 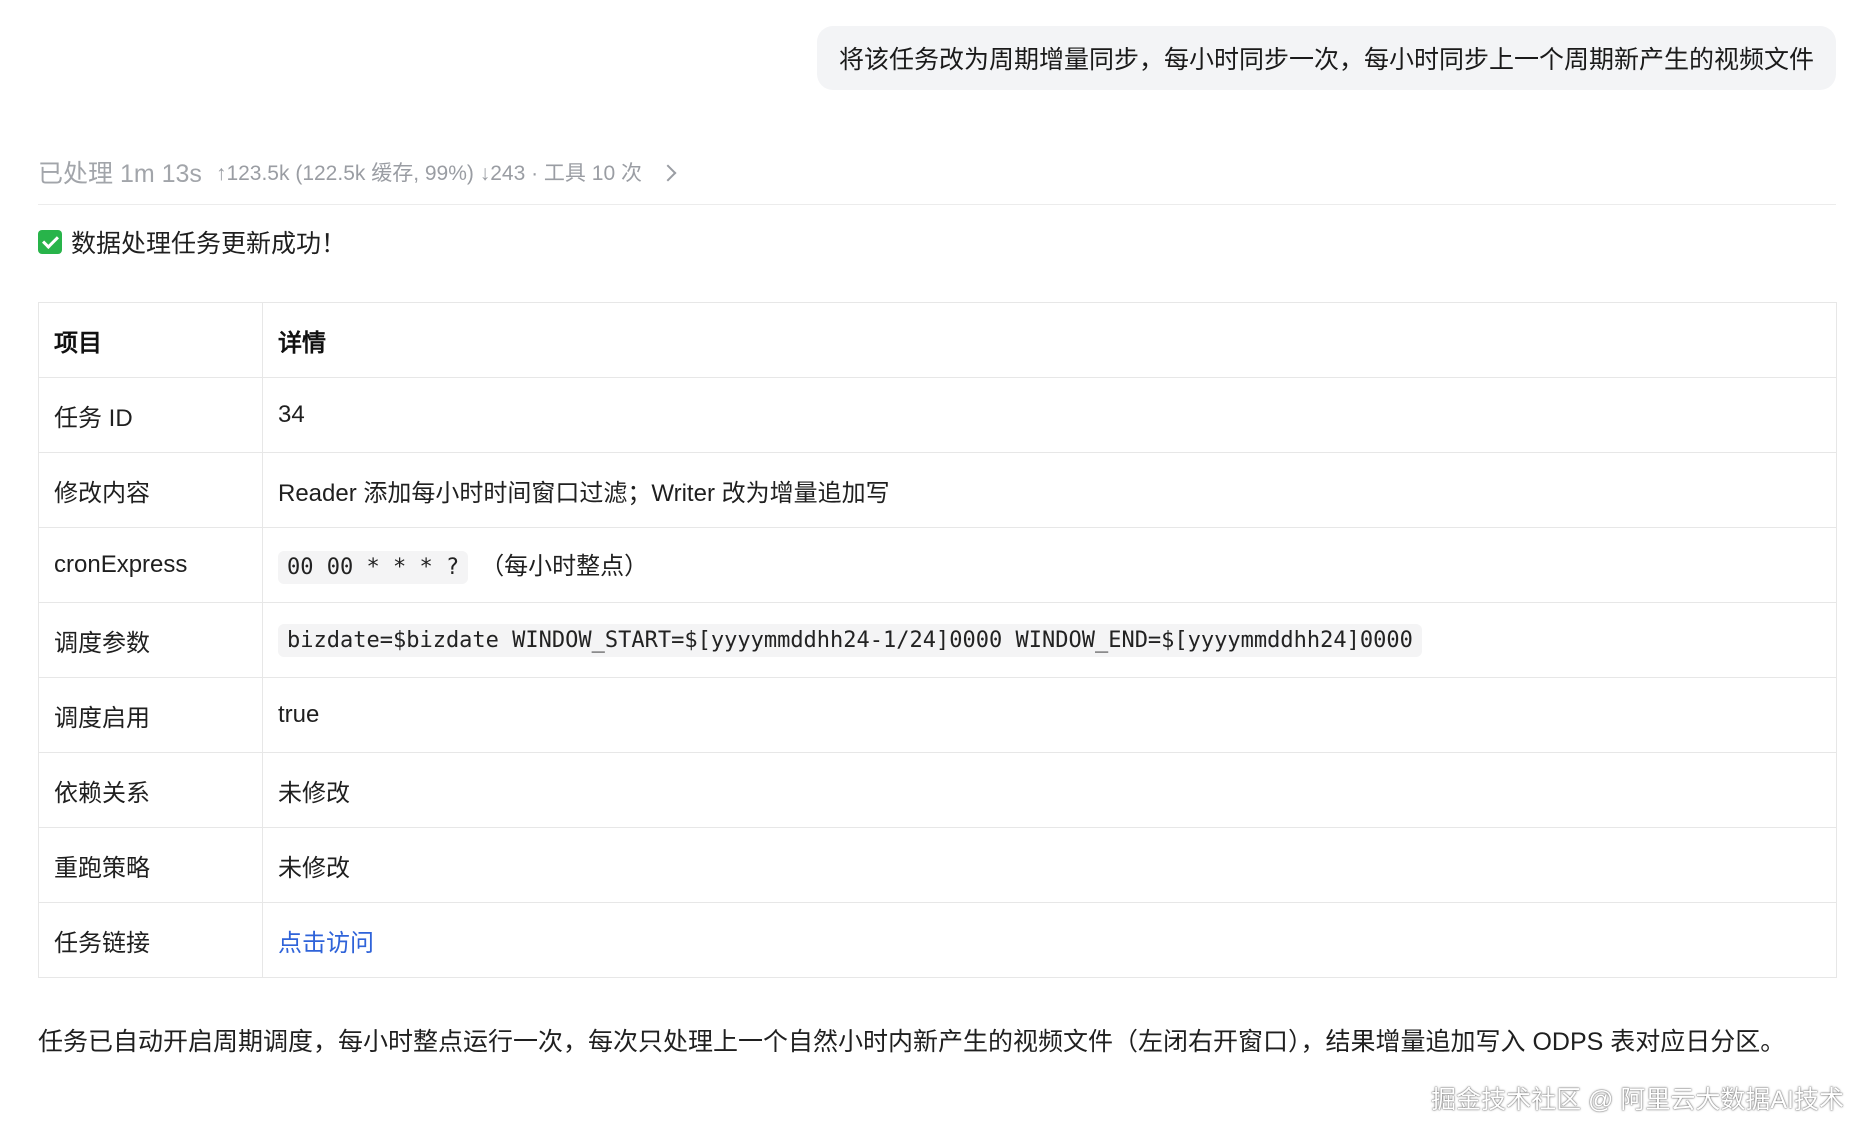 I want to click on table-row: 调度启用 true, so click(x=937, y=715).